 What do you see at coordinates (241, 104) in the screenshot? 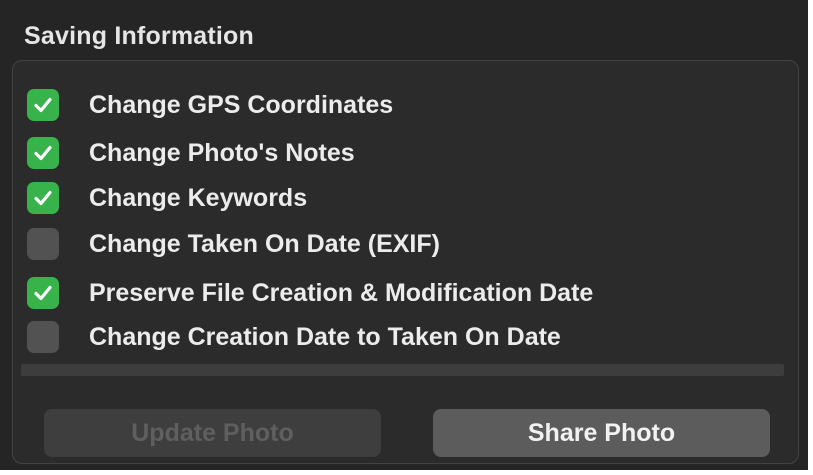
I see `option-label: Change GPS Coordinates` at bounding box center [241, 104].